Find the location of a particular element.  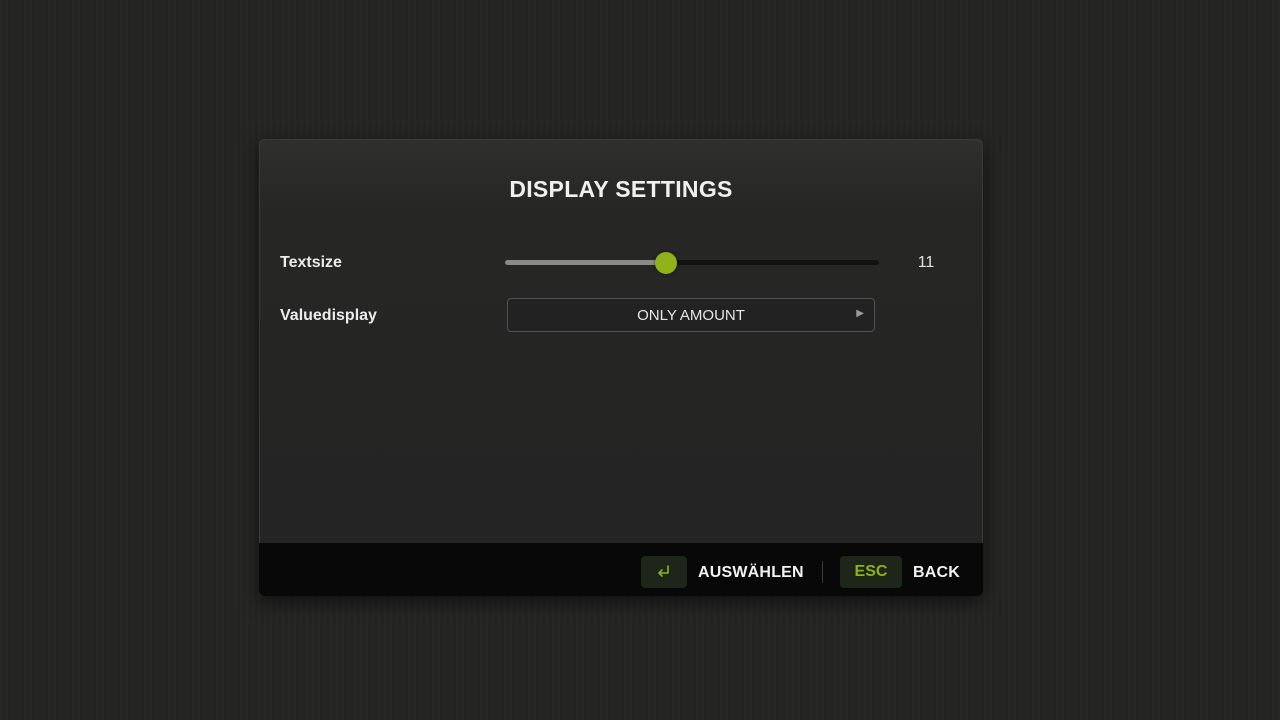

footer-bar: AUSWÄHLEN ESC BACK is located at coordinates (621, 569).